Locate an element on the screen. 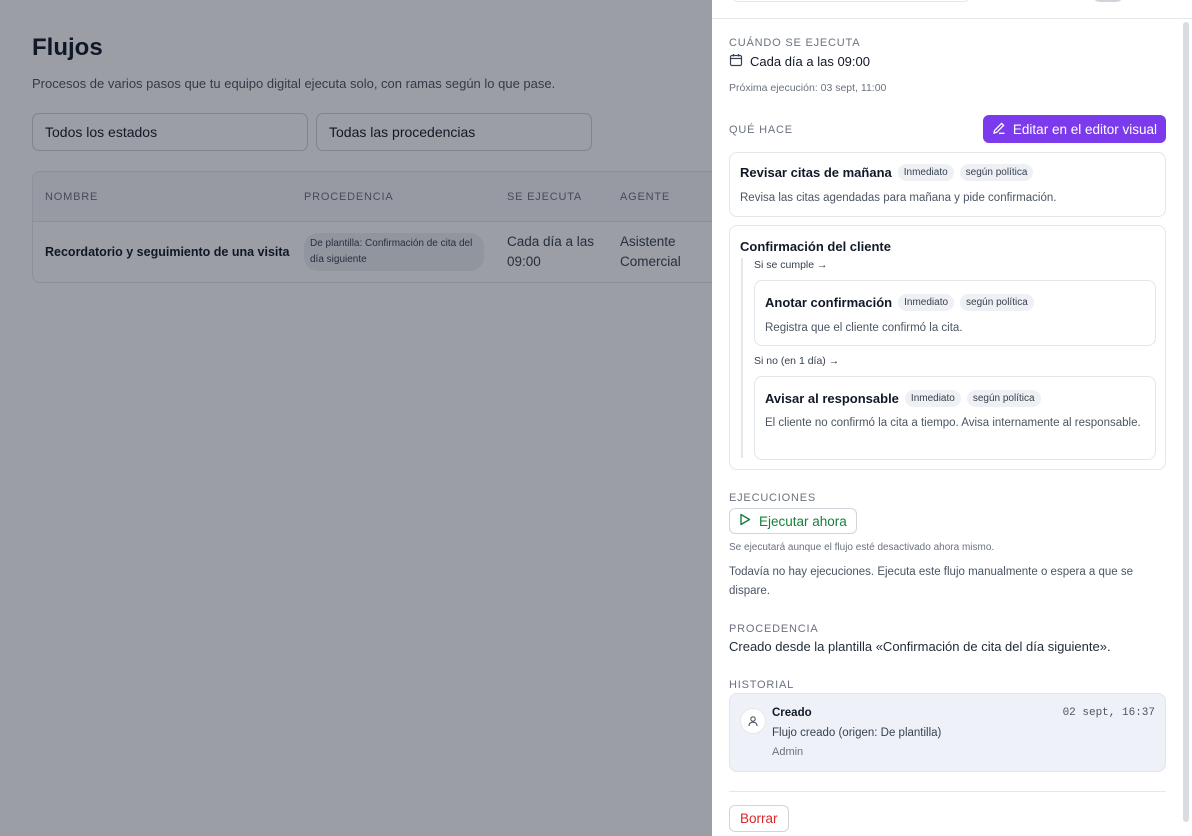  step-title: Avisar al responsable is located at coordinates (832, 398).